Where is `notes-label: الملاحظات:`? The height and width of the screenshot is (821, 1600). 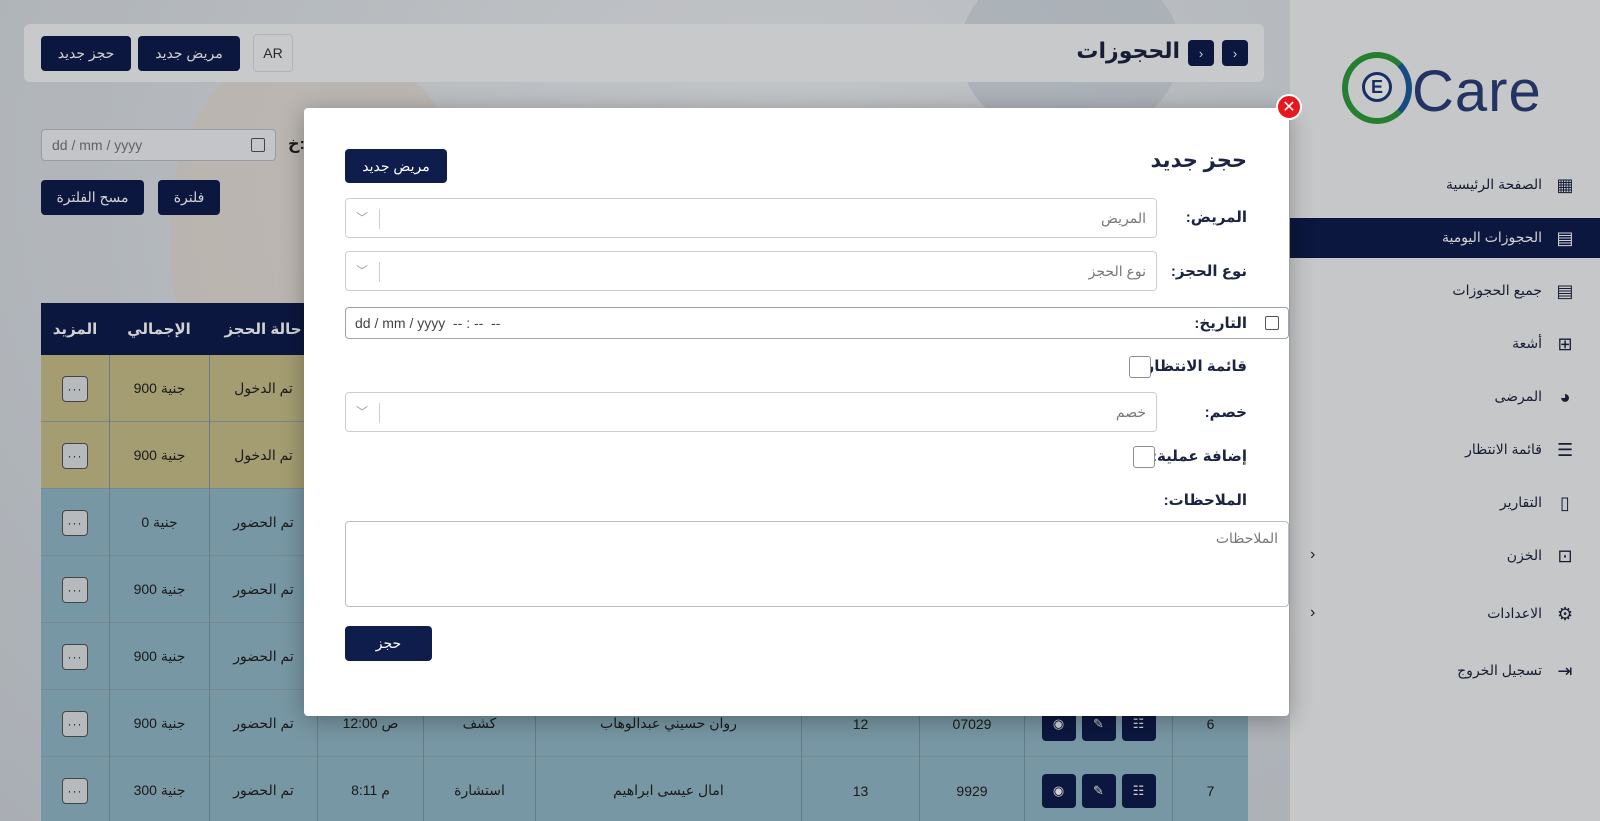 notes-label: الملاحظات: is located at coordinates (1205, 500).